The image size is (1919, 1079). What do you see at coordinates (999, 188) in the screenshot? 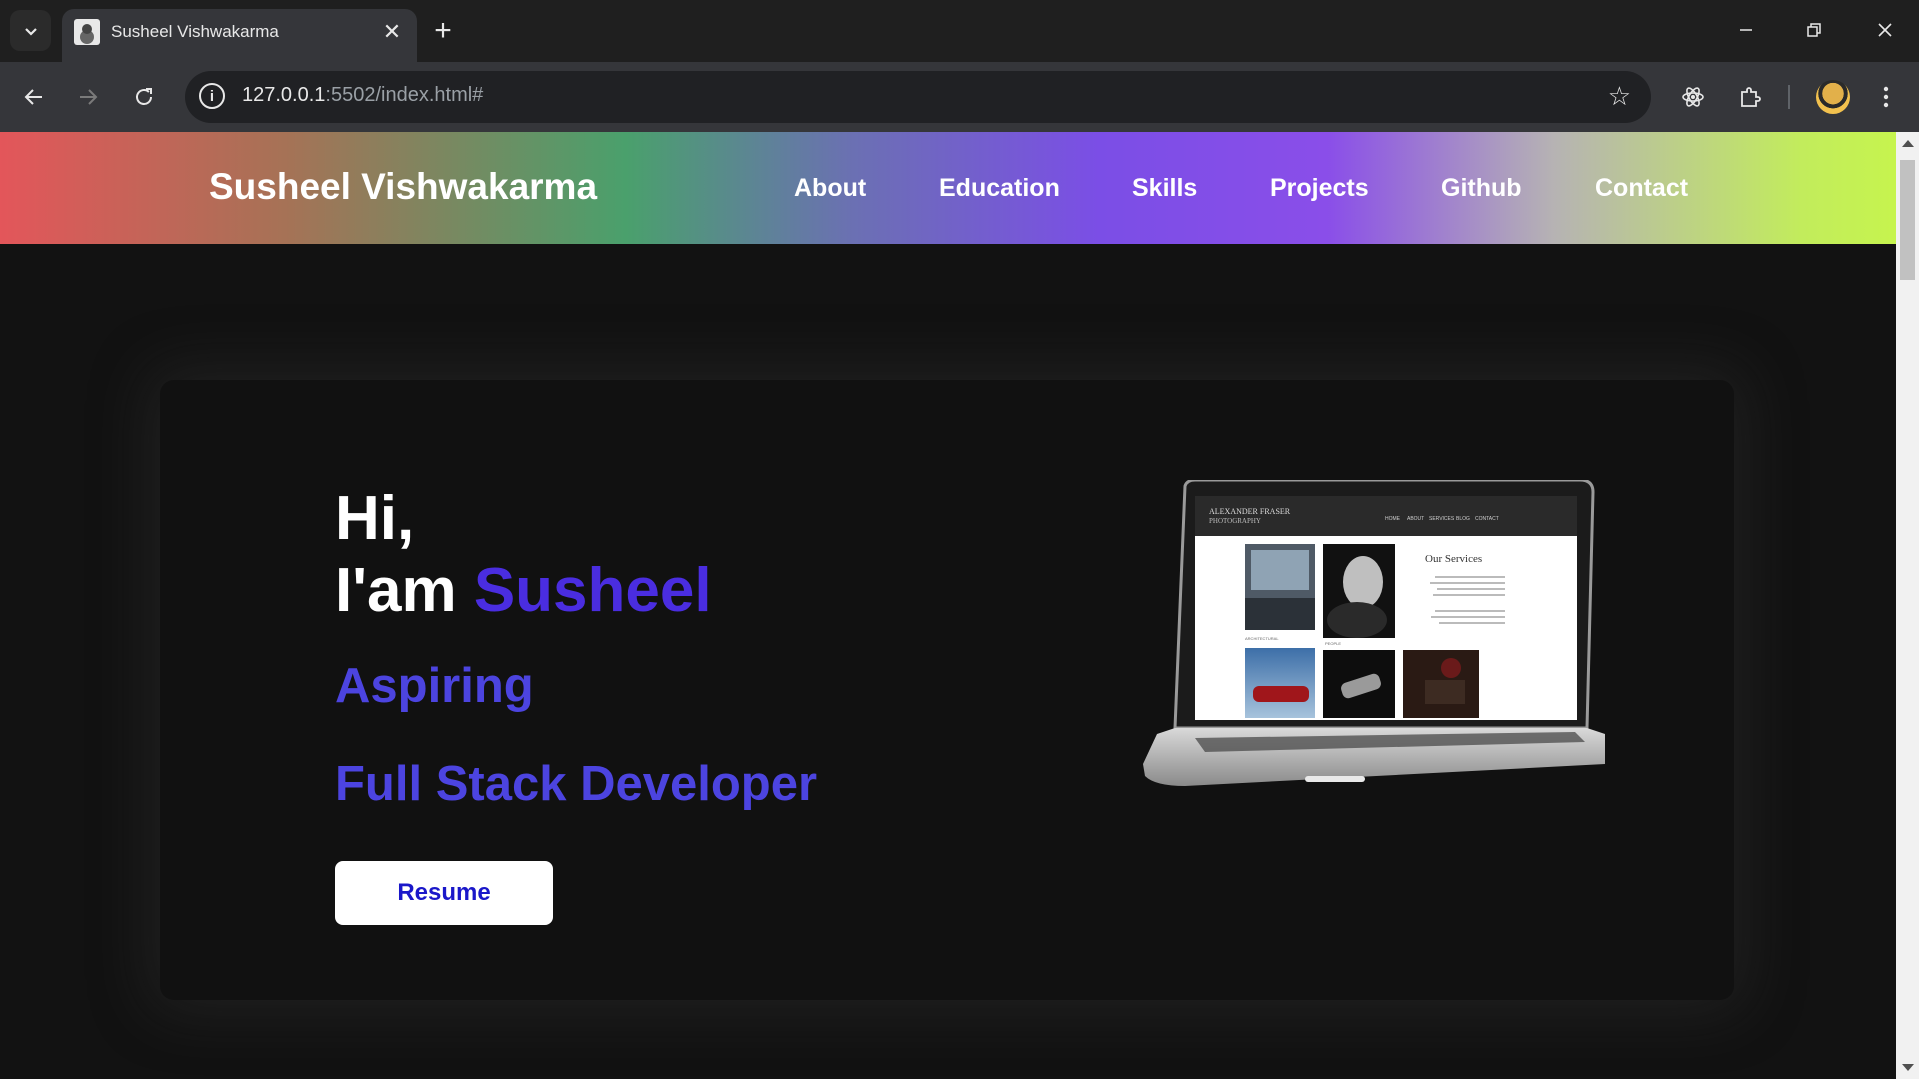
I see `nav-education: Education` at bounding box center [999, 188].